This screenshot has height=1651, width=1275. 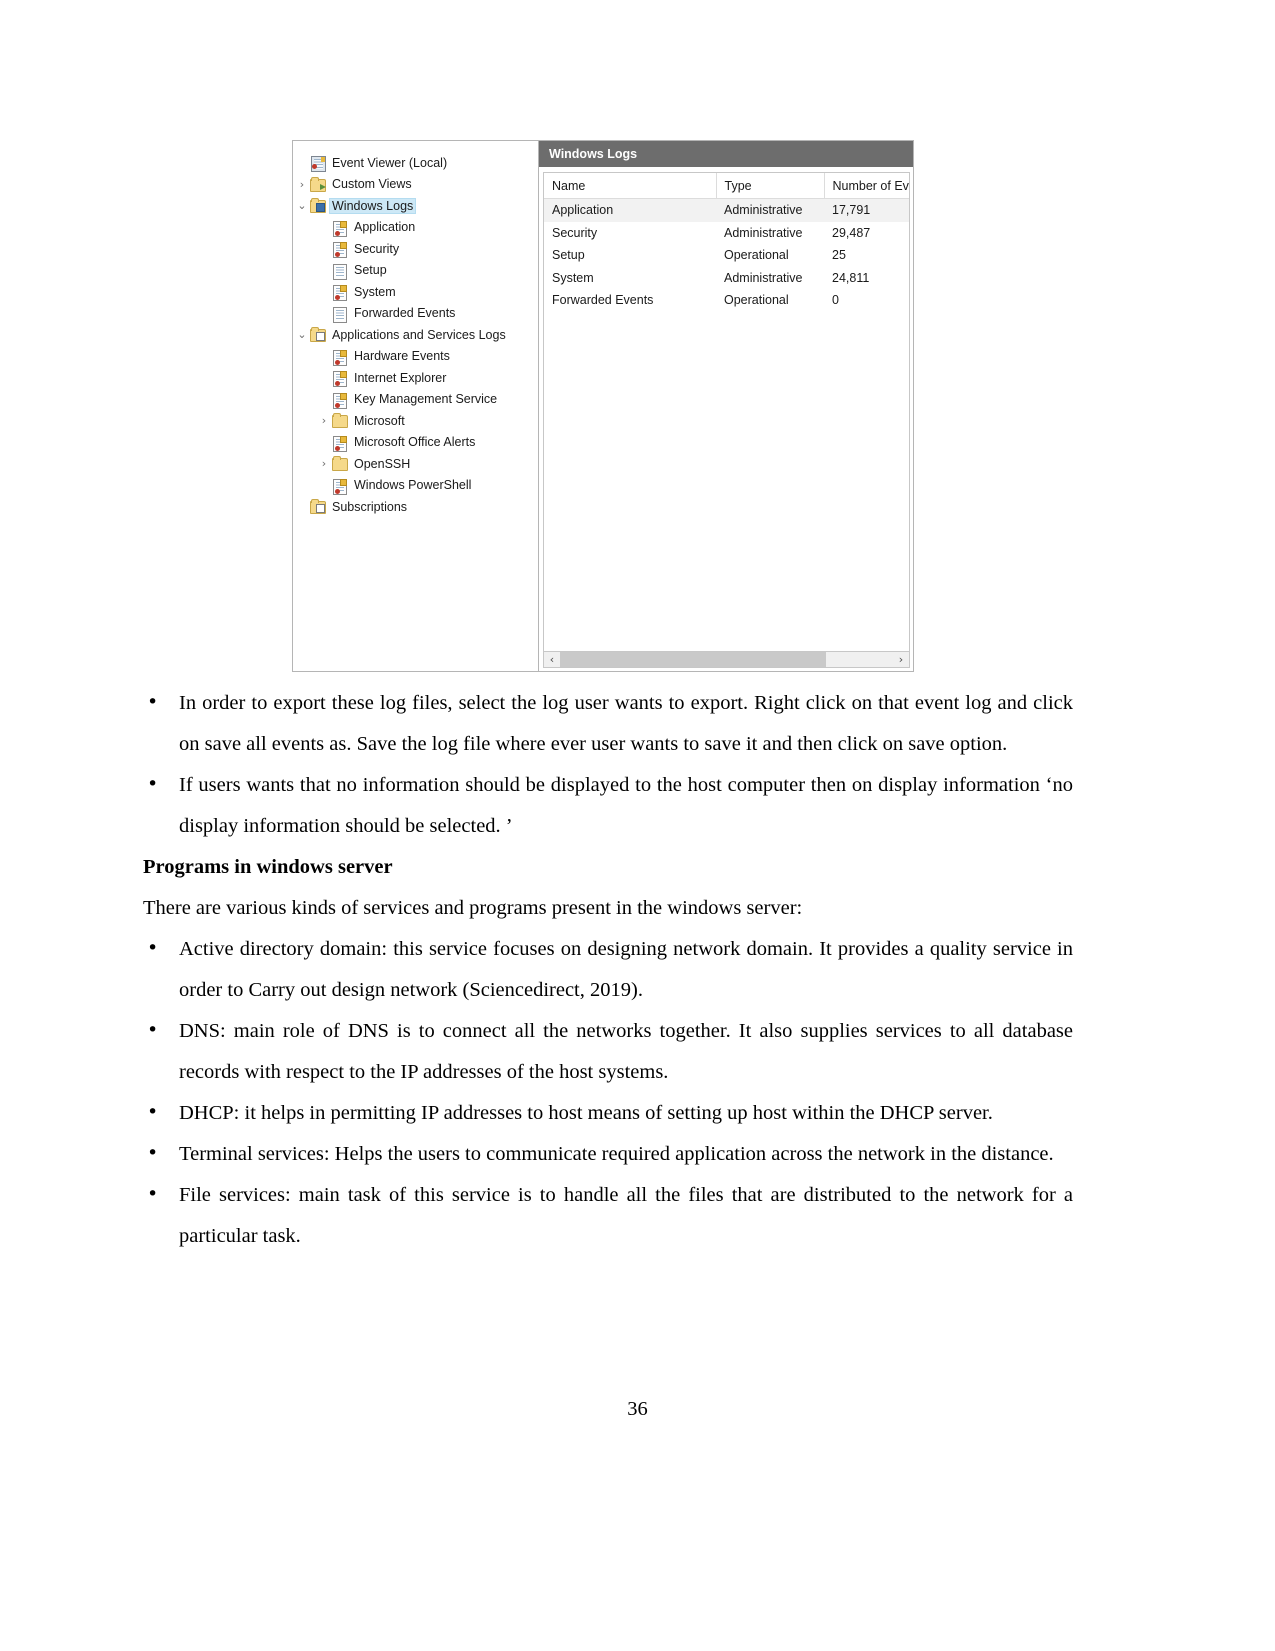 What do you see at coordinates (268, 867) in the screenshot?
I see `section-subheading: Programs in windows server` at bounding box center [268, 867].